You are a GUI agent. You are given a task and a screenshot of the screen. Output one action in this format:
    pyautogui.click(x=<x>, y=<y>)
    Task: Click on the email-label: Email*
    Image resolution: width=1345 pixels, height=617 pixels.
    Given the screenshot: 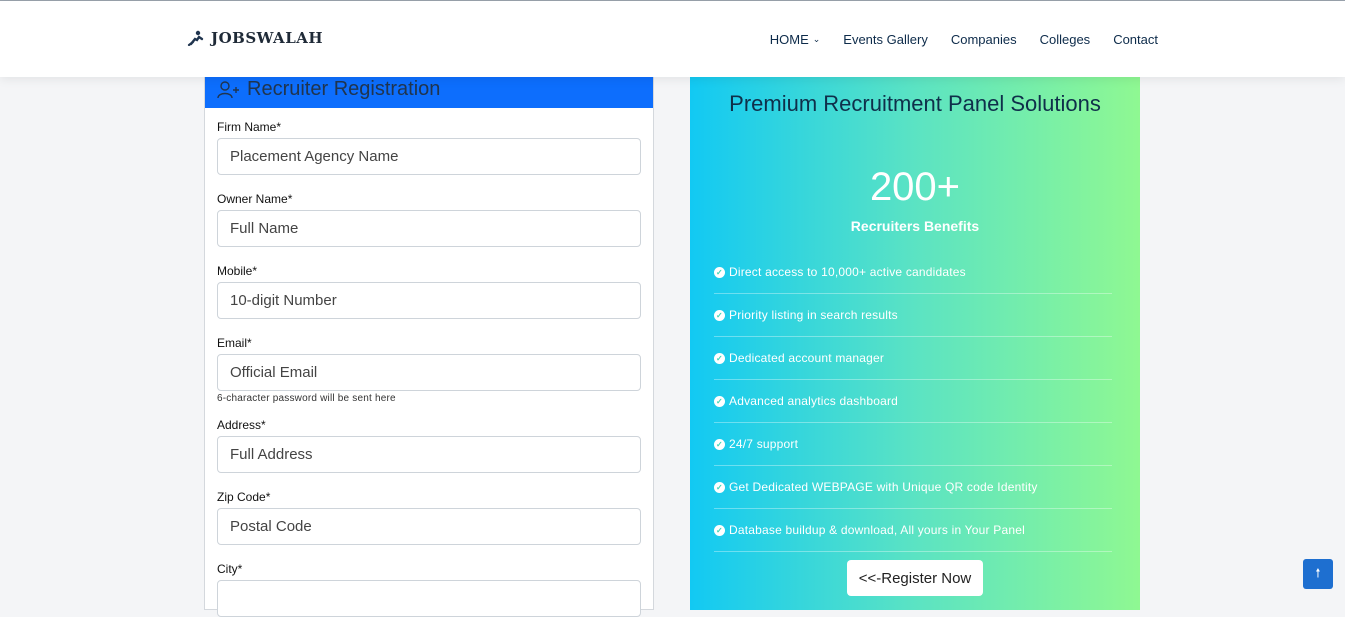 What is the action you would take?
    pyautogui.click(x=234, y=343)
    